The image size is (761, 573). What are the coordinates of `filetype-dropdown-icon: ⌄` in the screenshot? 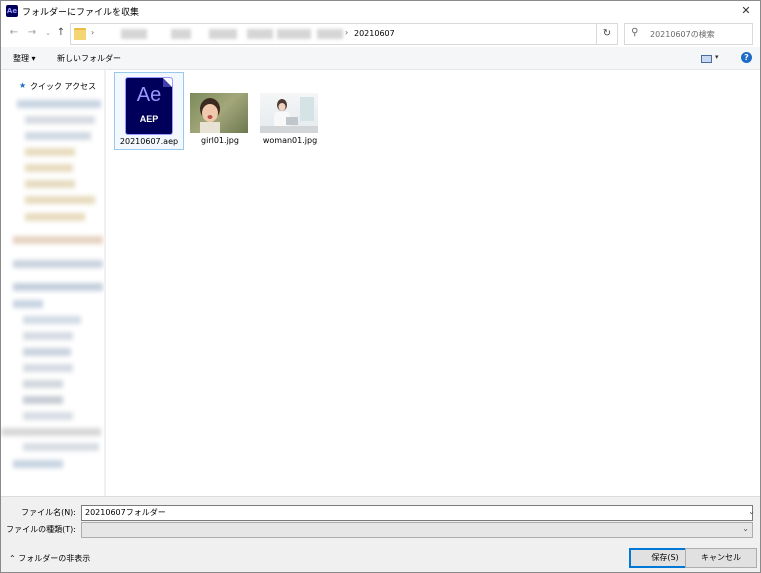 It's located at (745, 528).